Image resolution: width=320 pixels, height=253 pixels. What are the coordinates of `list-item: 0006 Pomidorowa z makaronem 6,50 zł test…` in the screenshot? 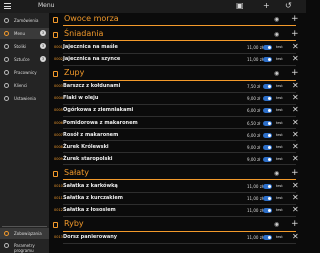 It's located at (177, 123).